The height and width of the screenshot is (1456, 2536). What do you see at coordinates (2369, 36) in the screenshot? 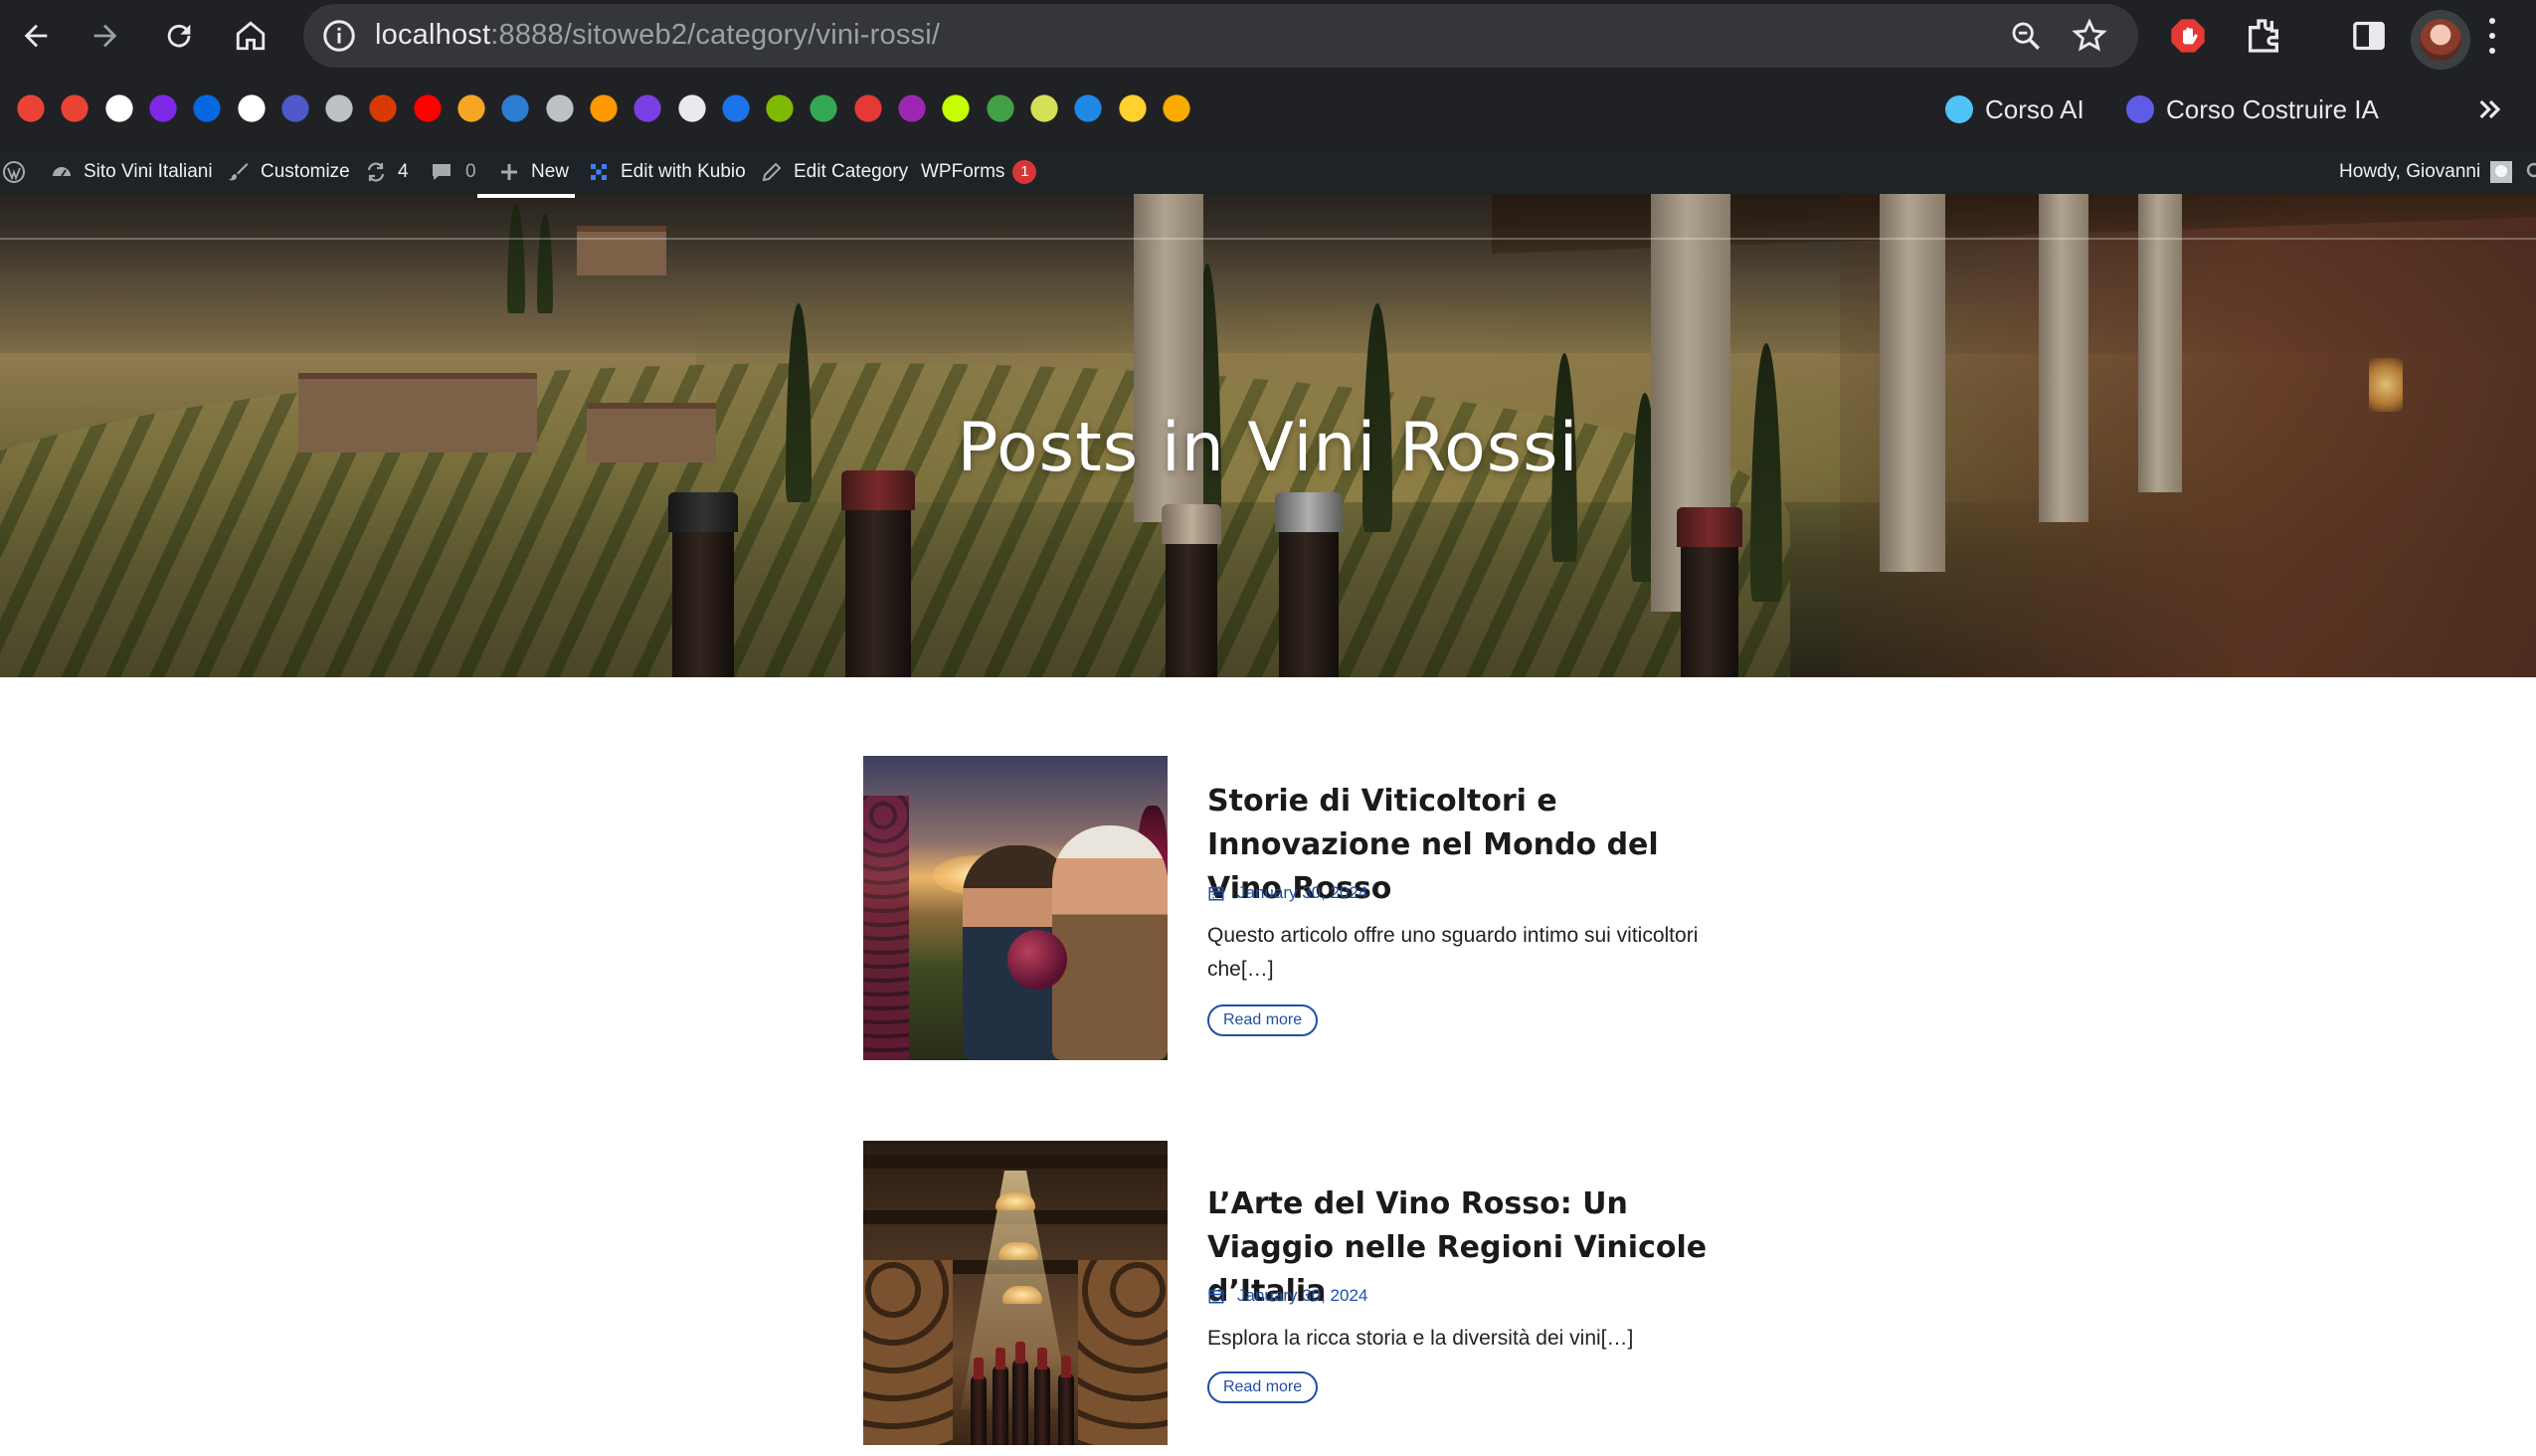
I see `side-panel-icon` at bounding box center [2369, 36].